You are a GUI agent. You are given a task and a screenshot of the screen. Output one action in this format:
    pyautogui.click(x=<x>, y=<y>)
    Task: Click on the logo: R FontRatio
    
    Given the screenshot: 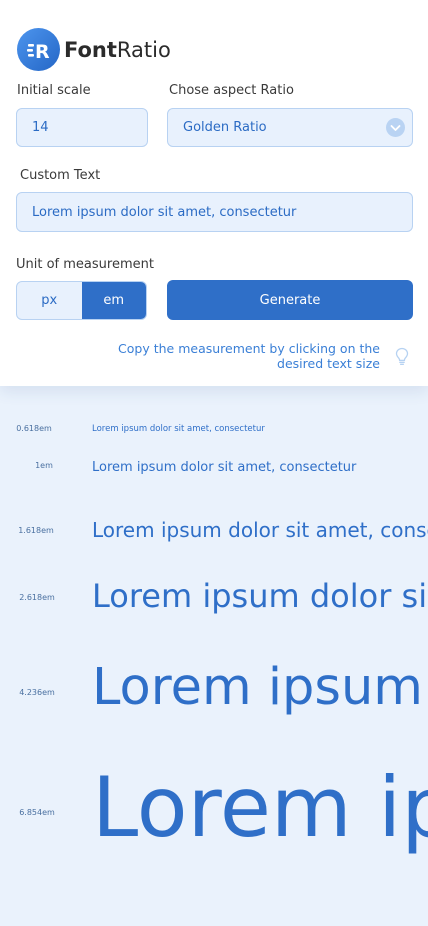 What is the action you would take?
    pyautogui.click(x=94, y=49)
    